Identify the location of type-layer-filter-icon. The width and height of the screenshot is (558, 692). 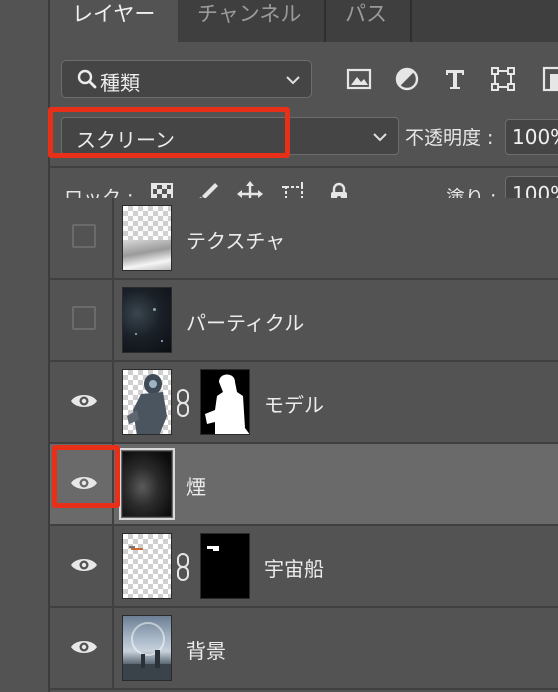
(455, 79).